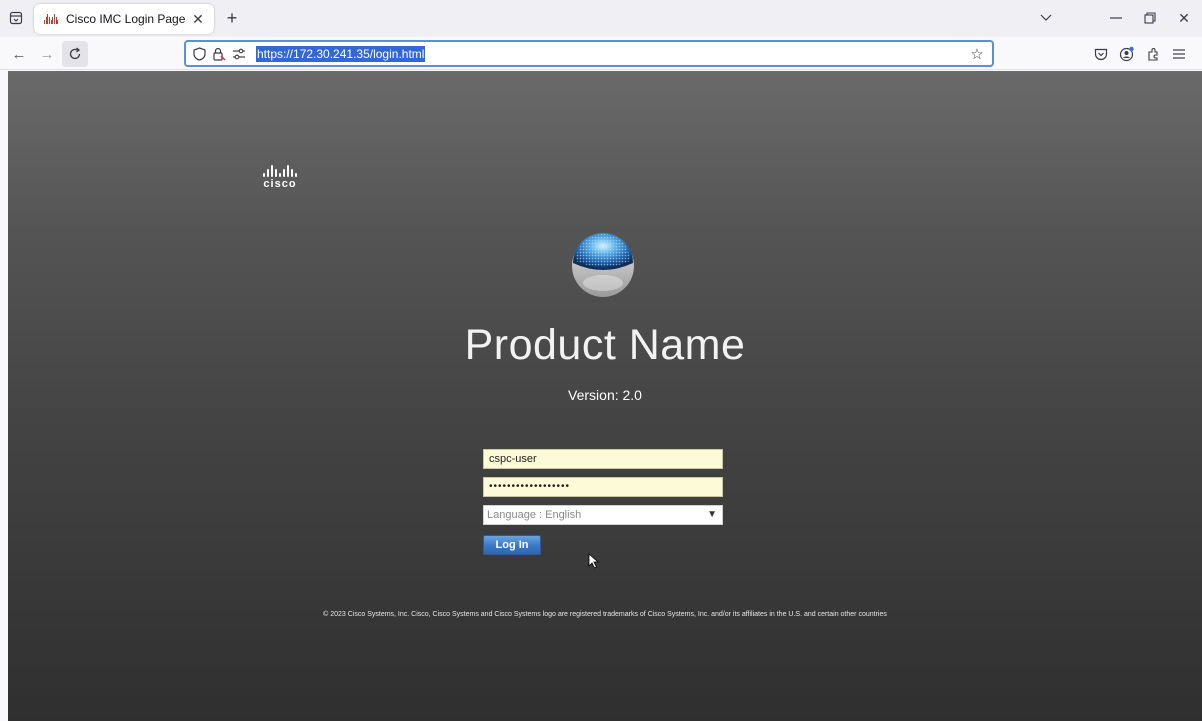 The width and height of the screenshot is (1202, 721). I want to click on star-icon: ☆, so click(977, 54).